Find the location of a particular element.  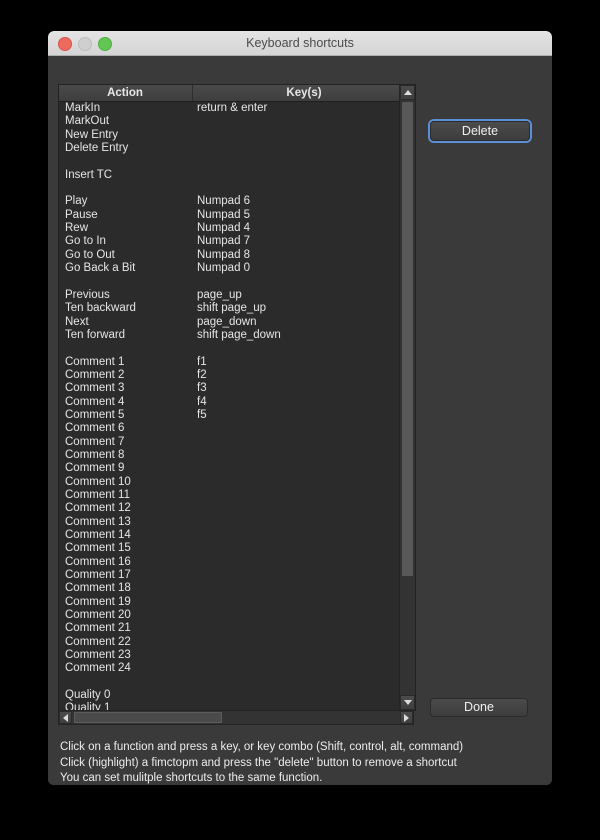

row-key-label: f5 is located at coordinates (202, 414).